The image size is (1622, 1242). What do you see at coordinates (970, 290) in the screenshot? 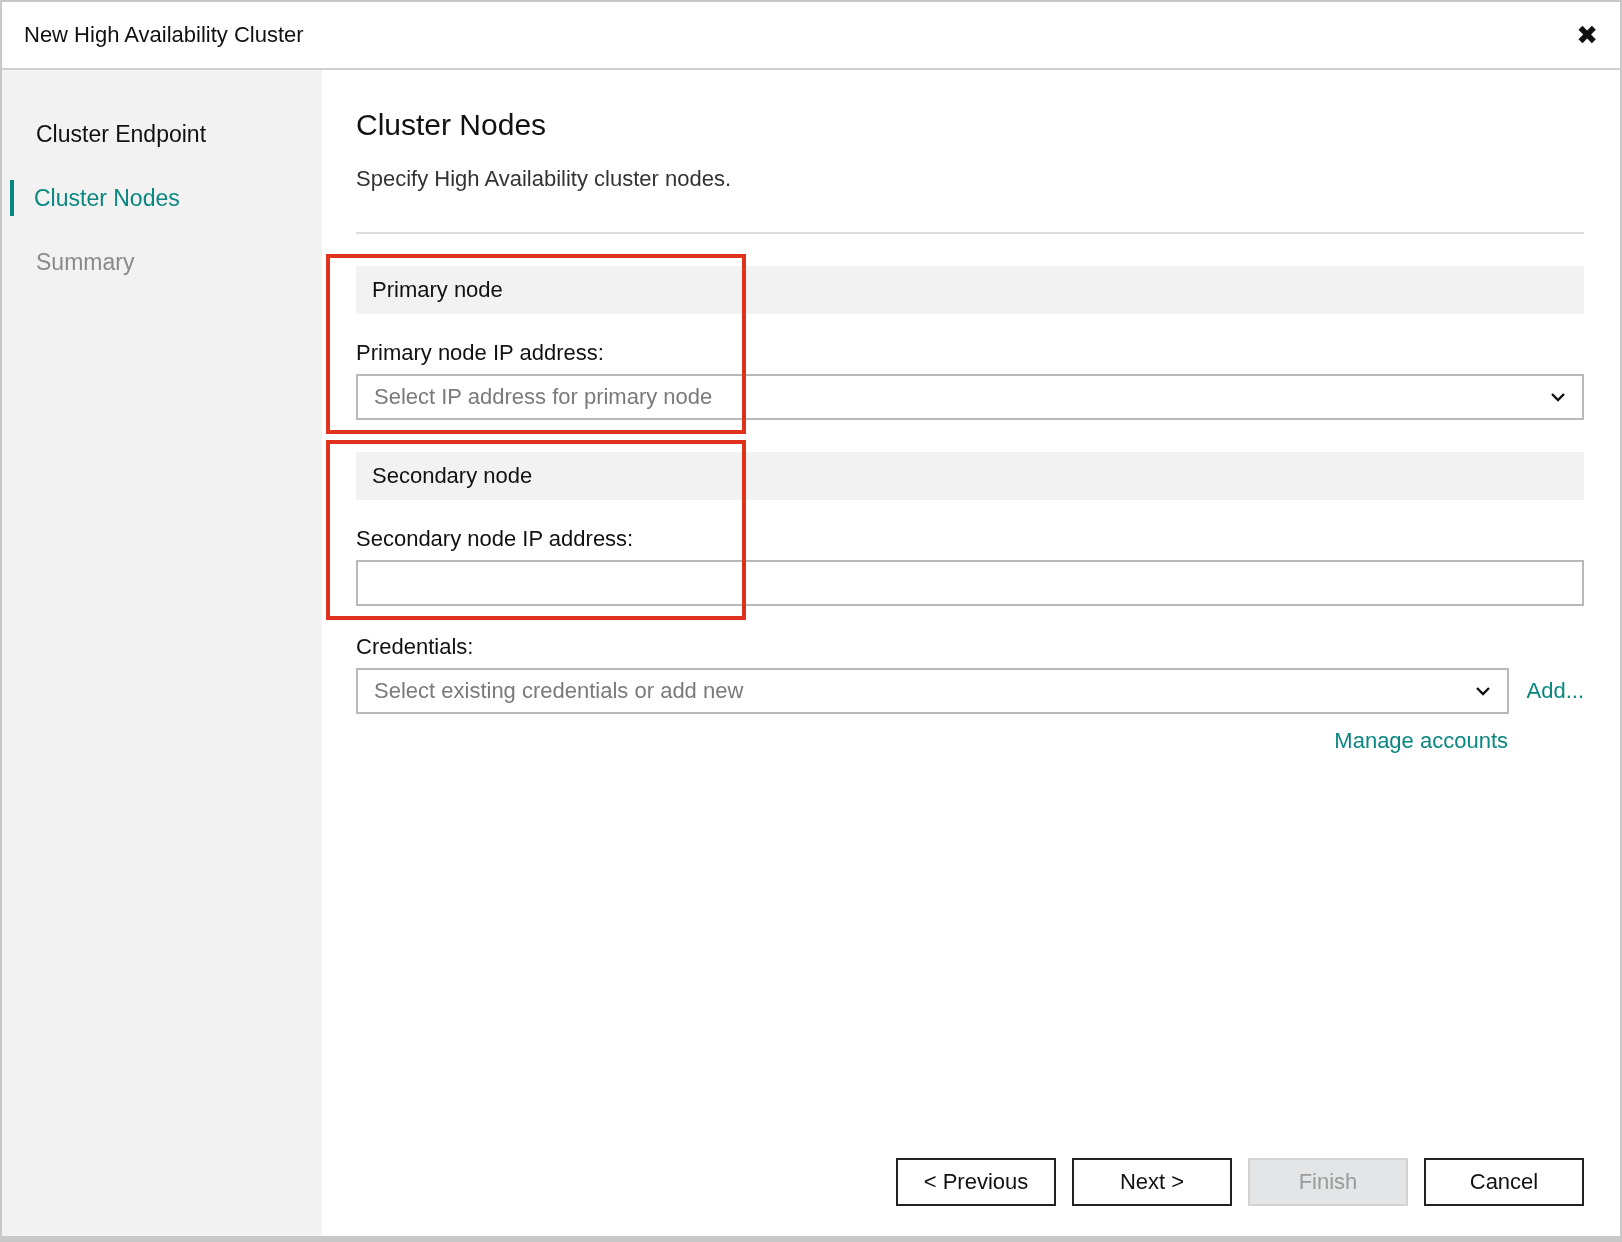
I see `section-header: Primary node` at bounding box center [970, 290].